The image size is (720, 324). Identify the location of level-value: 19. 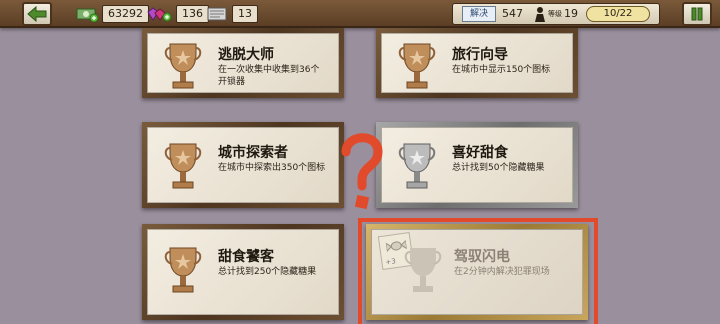
(571, 13).